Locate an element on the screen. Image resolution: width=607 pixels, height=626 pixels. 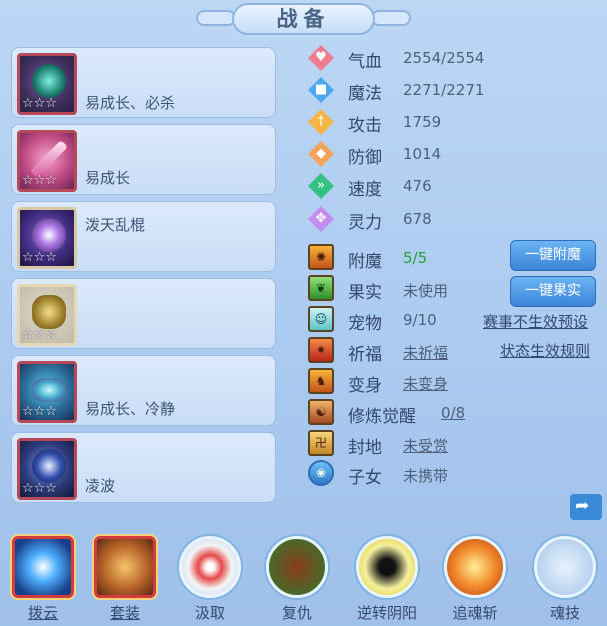
set-skill-icon is located at coordinates (125, 567).